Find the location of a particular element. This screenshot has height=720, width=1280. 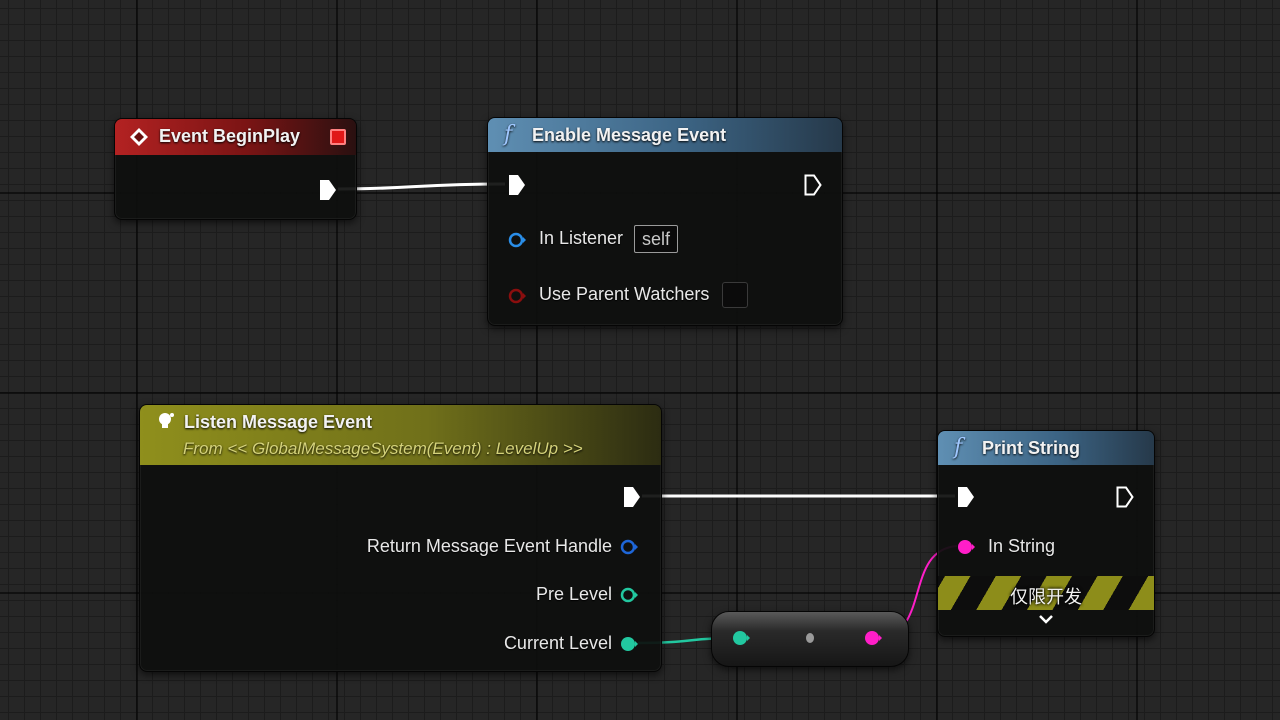

return-handle-pin is located at coordinates (629, 547).